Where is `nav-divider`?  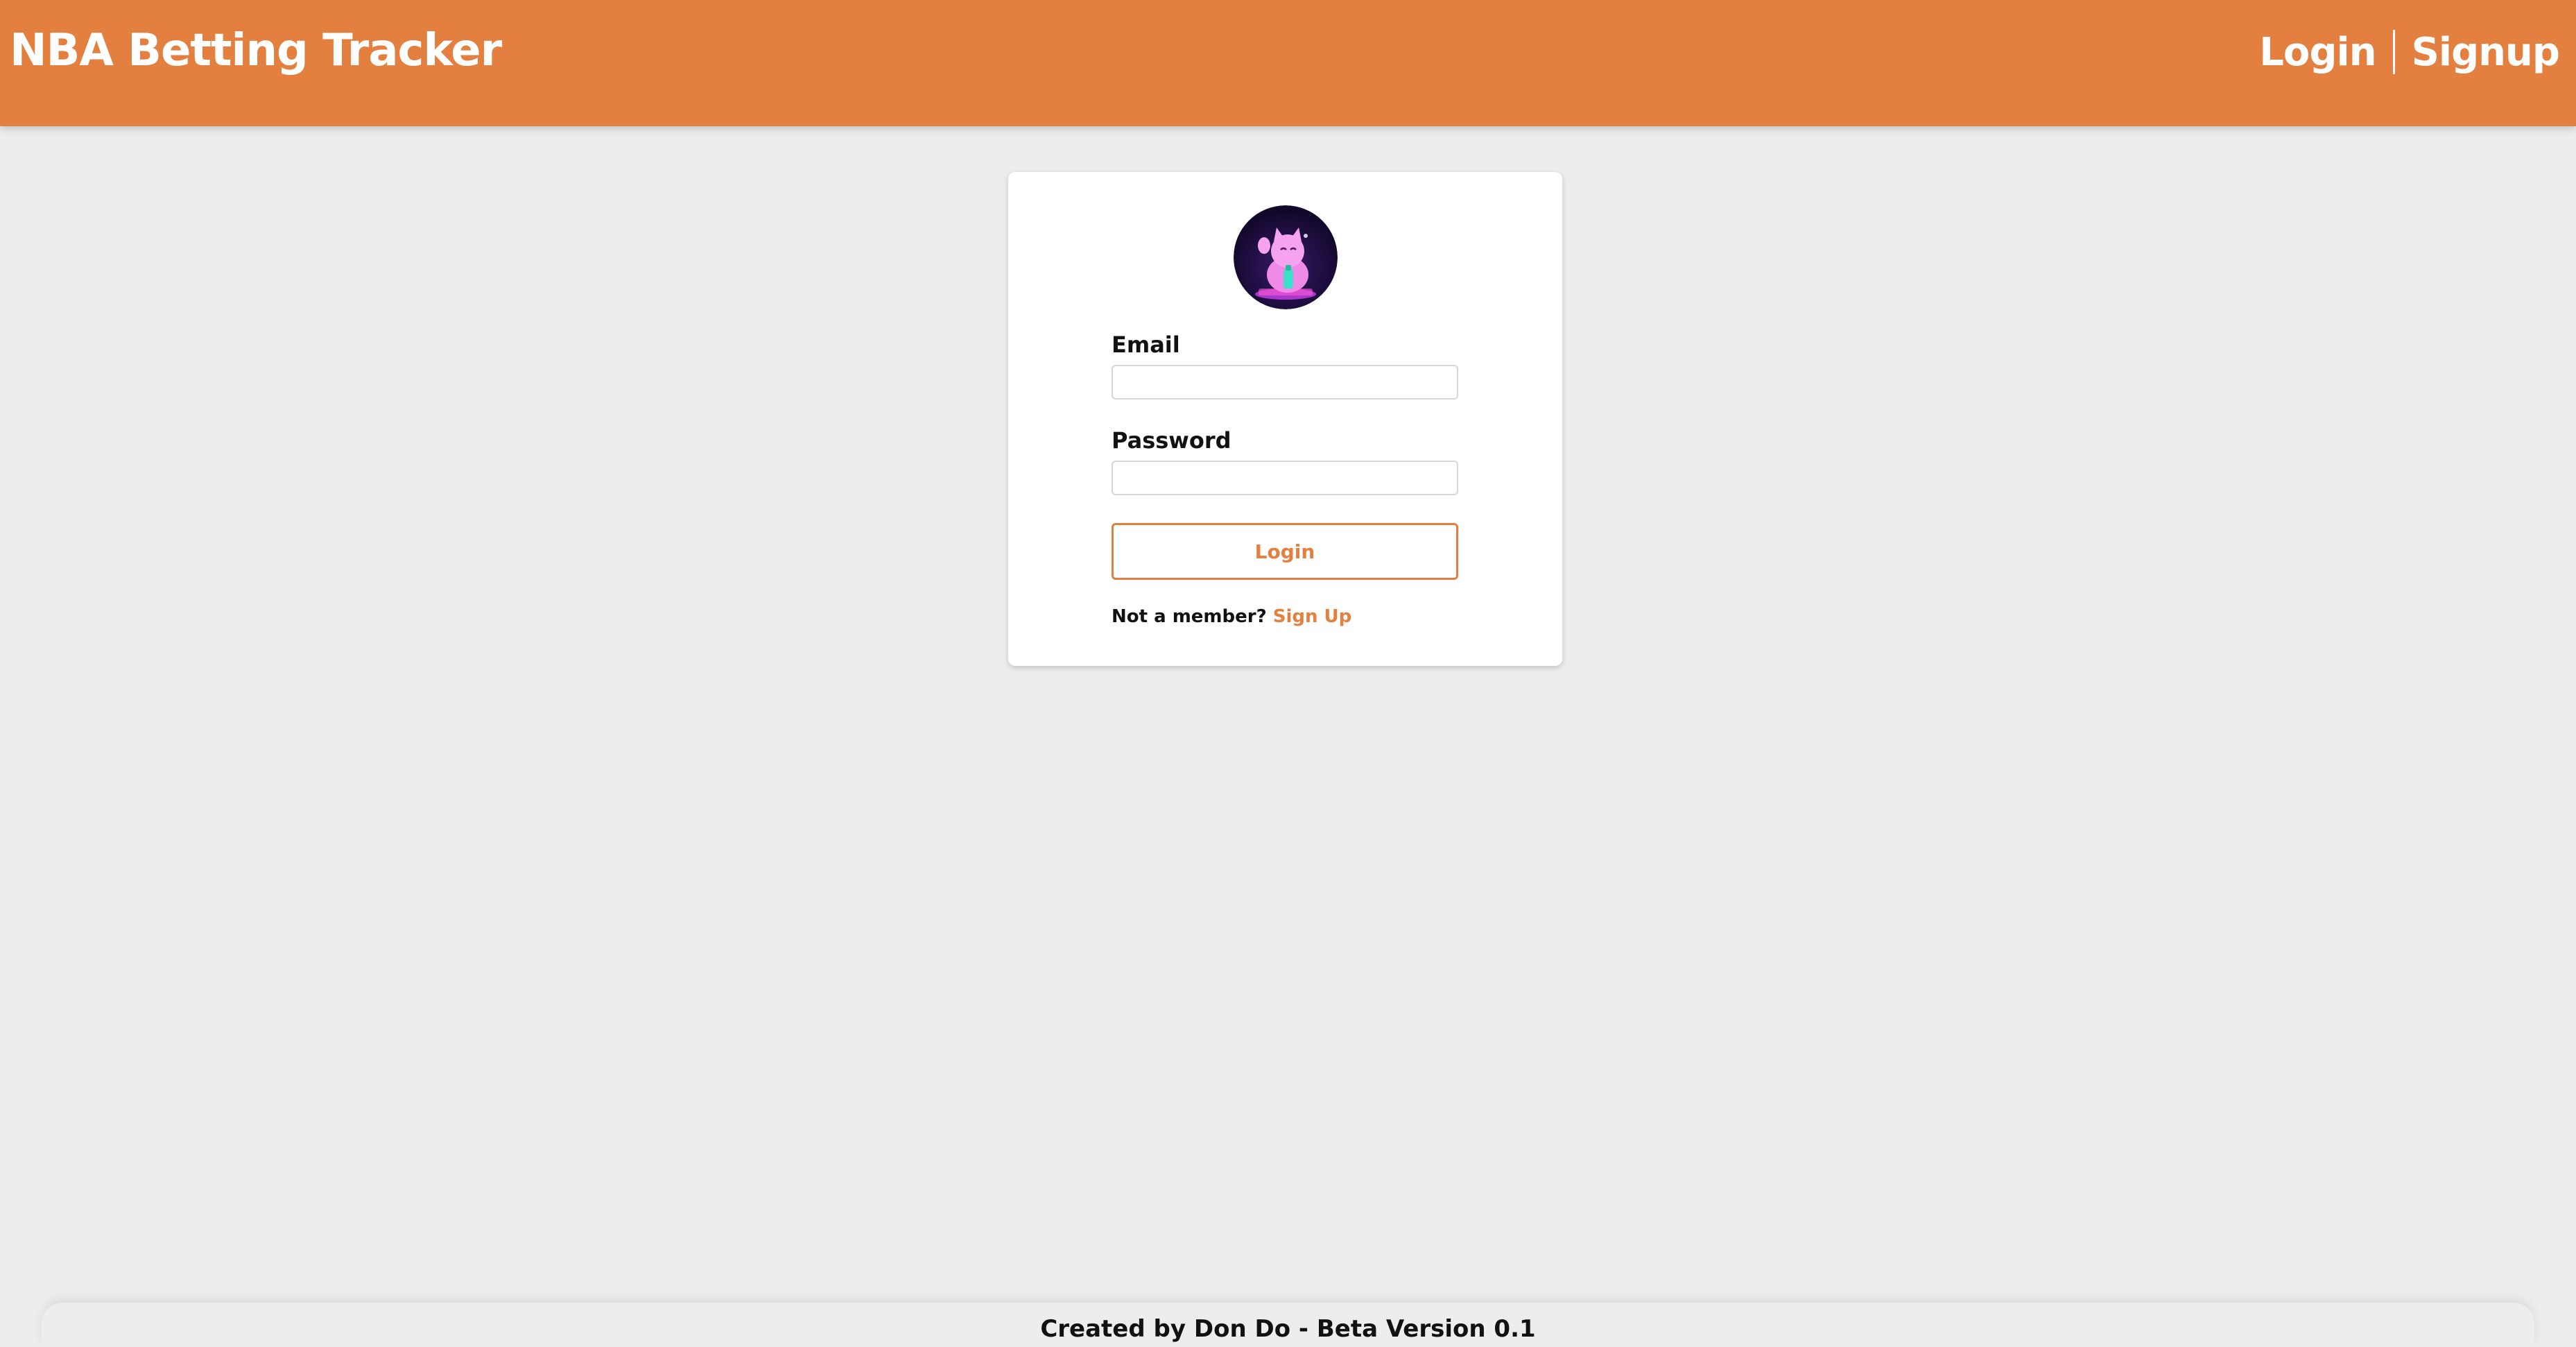
nav-divider is located at coordinates (2393, 52).